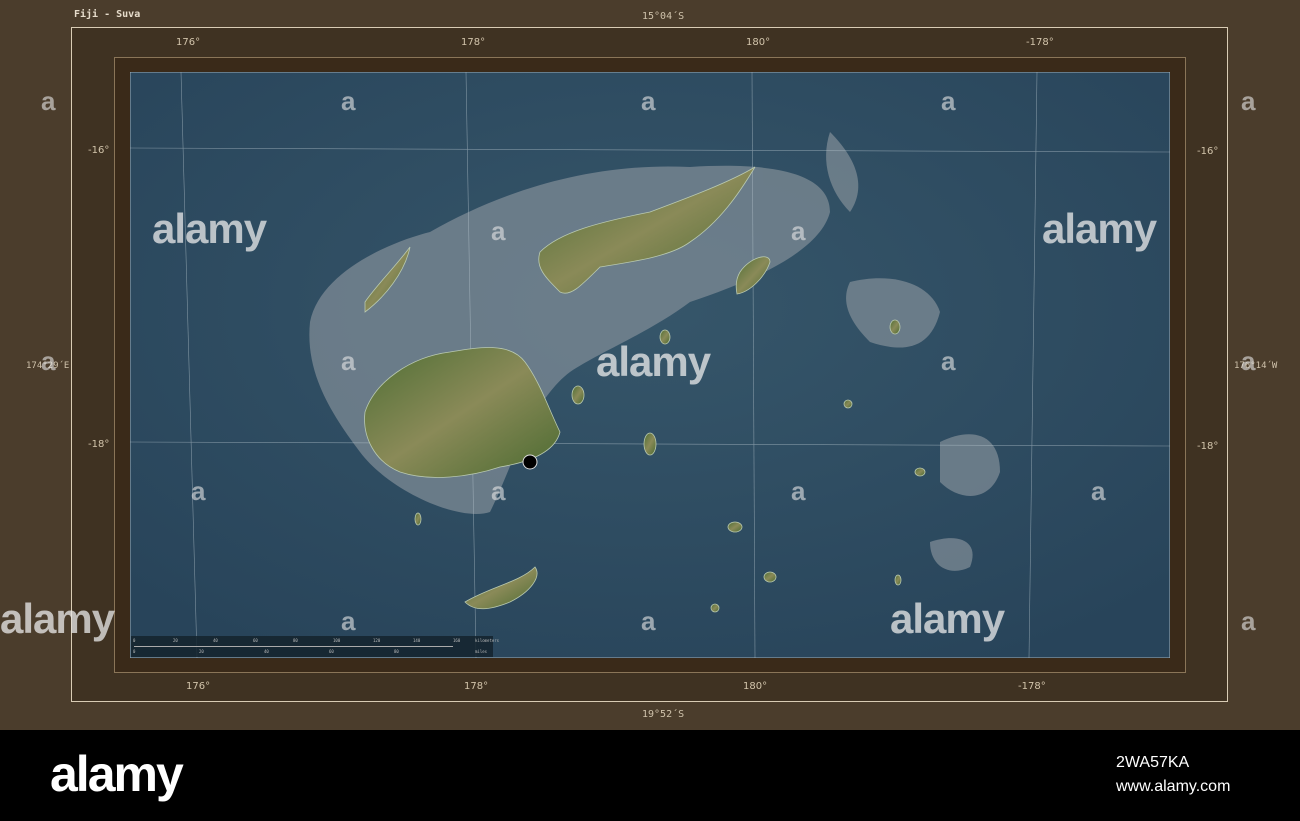  I want to click on lon-tick-top: -178°, so click(1040, 42).